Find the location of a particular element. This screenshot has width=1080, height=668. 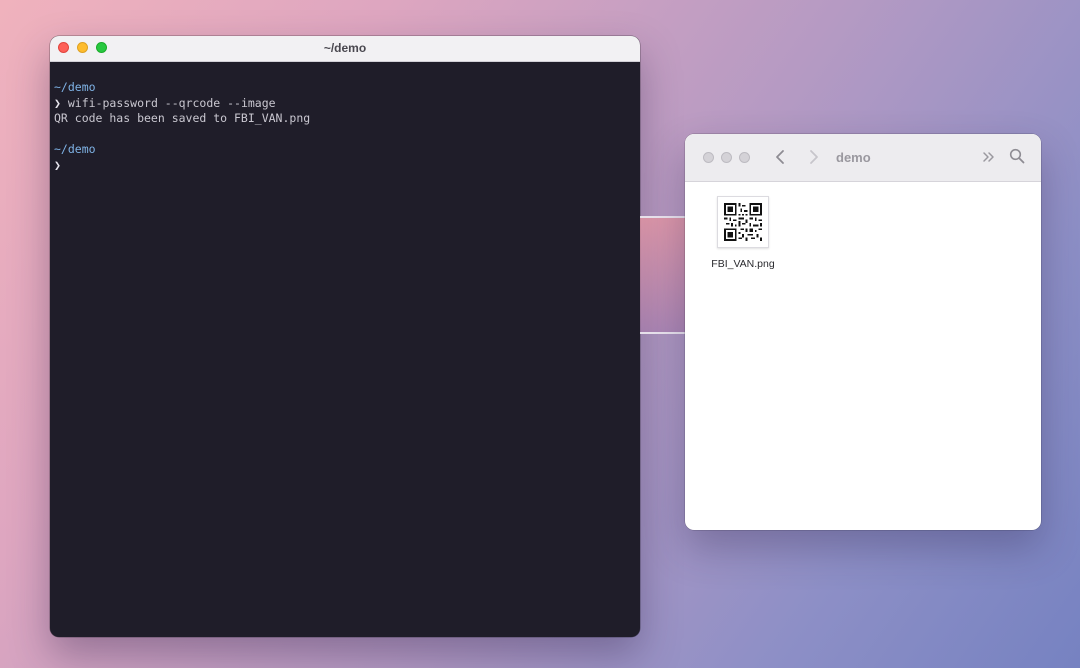

command-text: wifi-password --qrcode --image is located at coordinates (171, 102).